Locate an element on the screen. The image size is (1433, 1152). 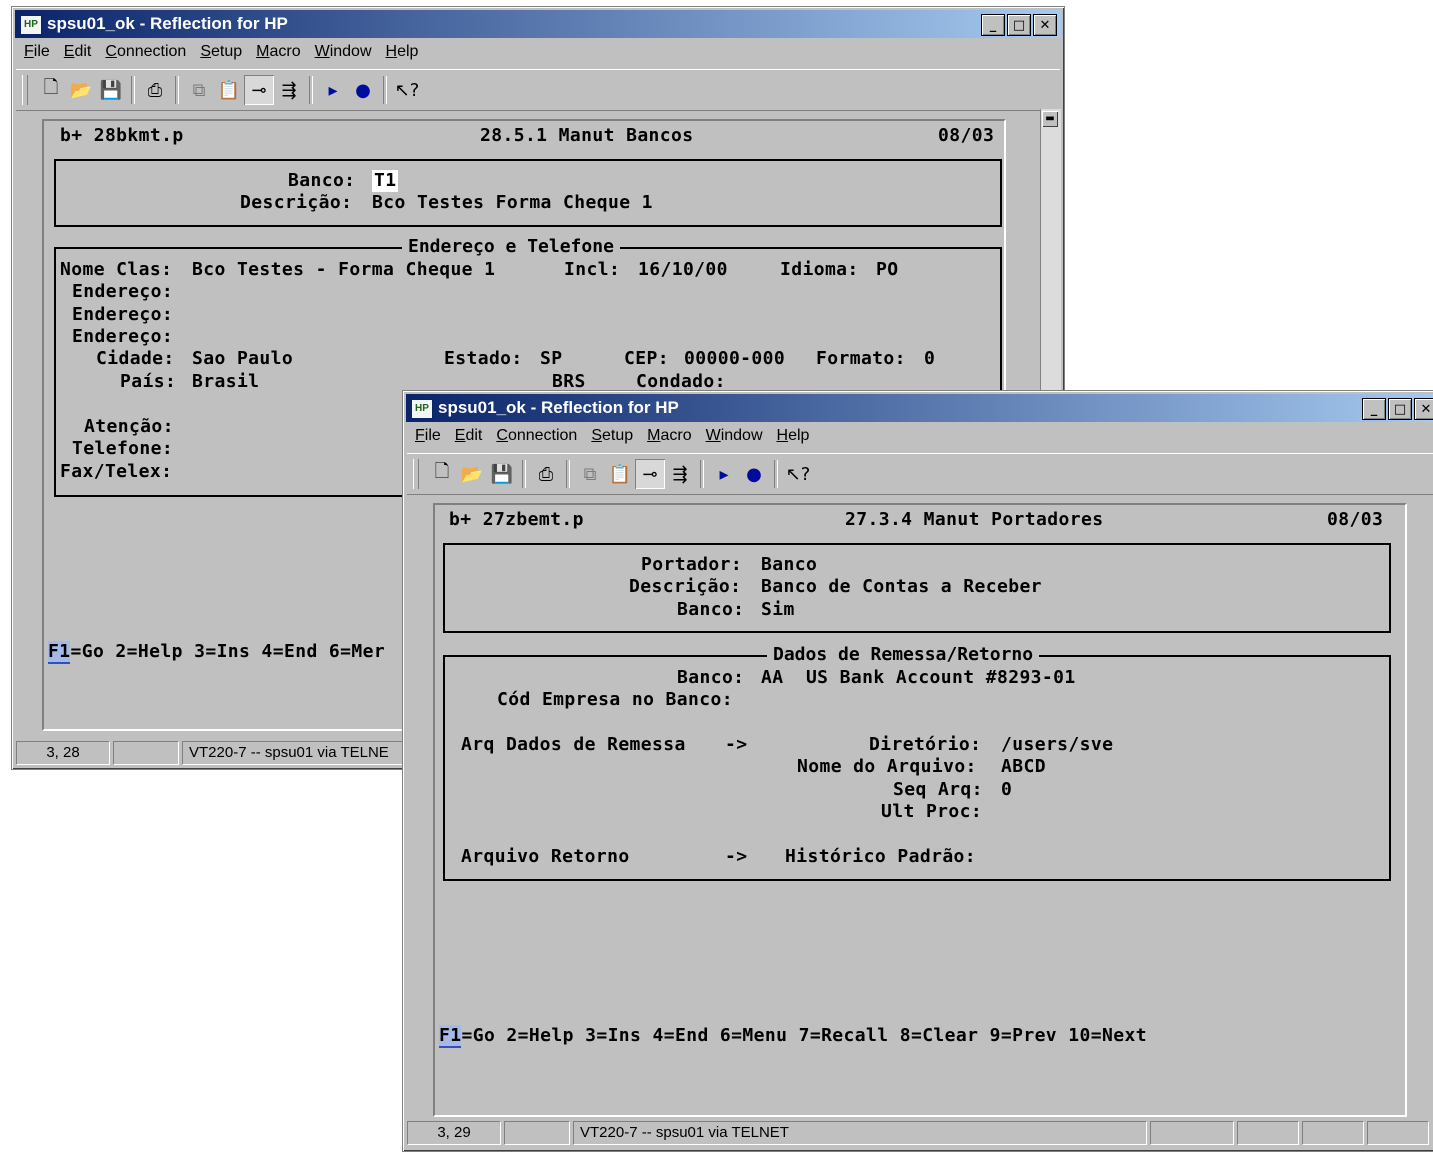
close-icon: ✕ is located at coordinates (1045, 25).